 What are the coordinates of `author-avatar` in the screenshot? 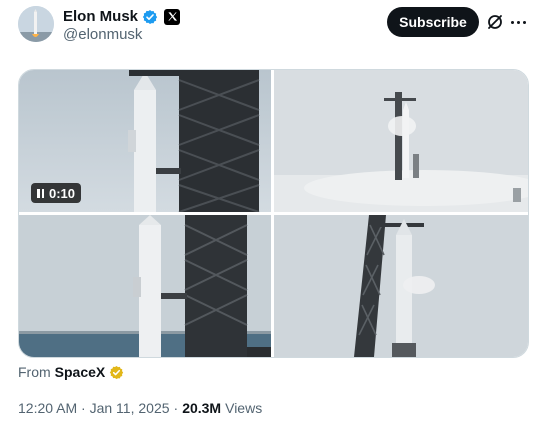 It's located at (36, 24).